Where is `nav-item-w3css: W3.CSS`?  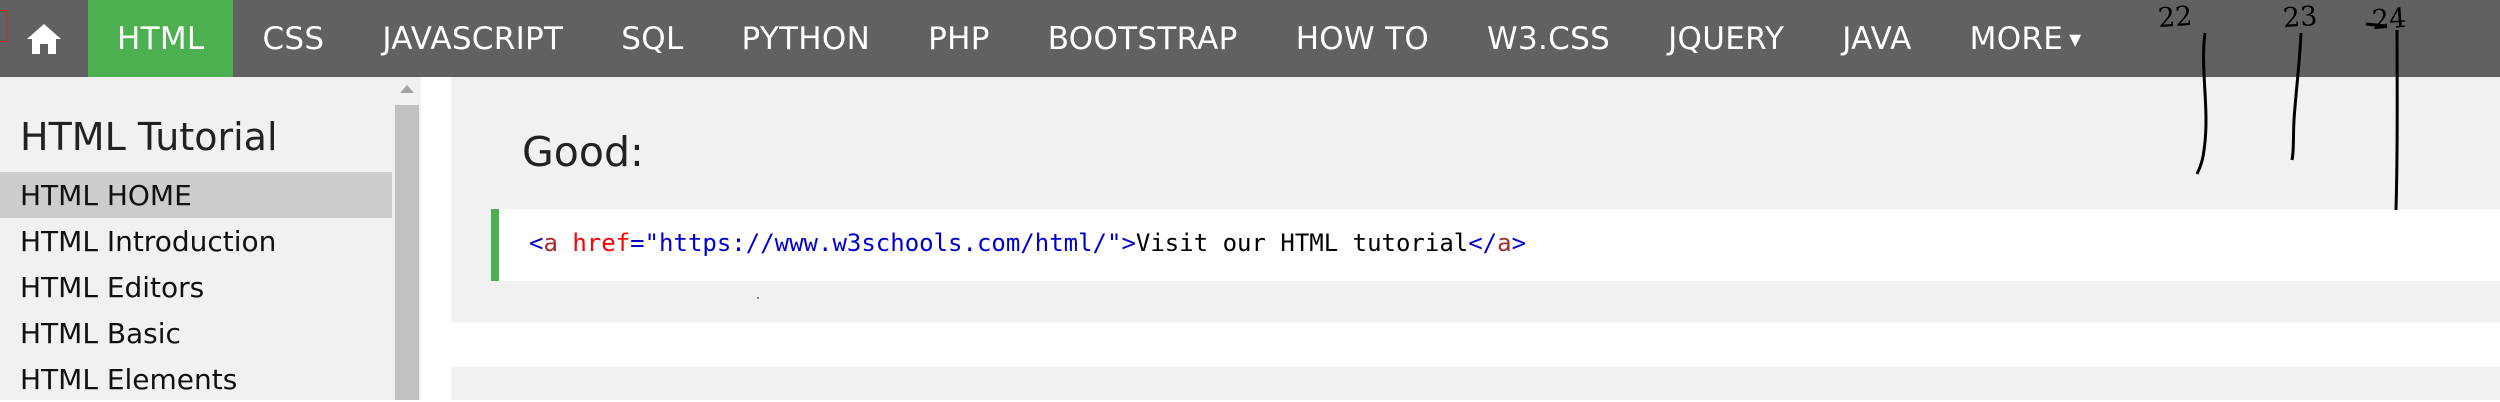
nav-item-w3css: W3.CSS is located at coordinates (1548, 38).